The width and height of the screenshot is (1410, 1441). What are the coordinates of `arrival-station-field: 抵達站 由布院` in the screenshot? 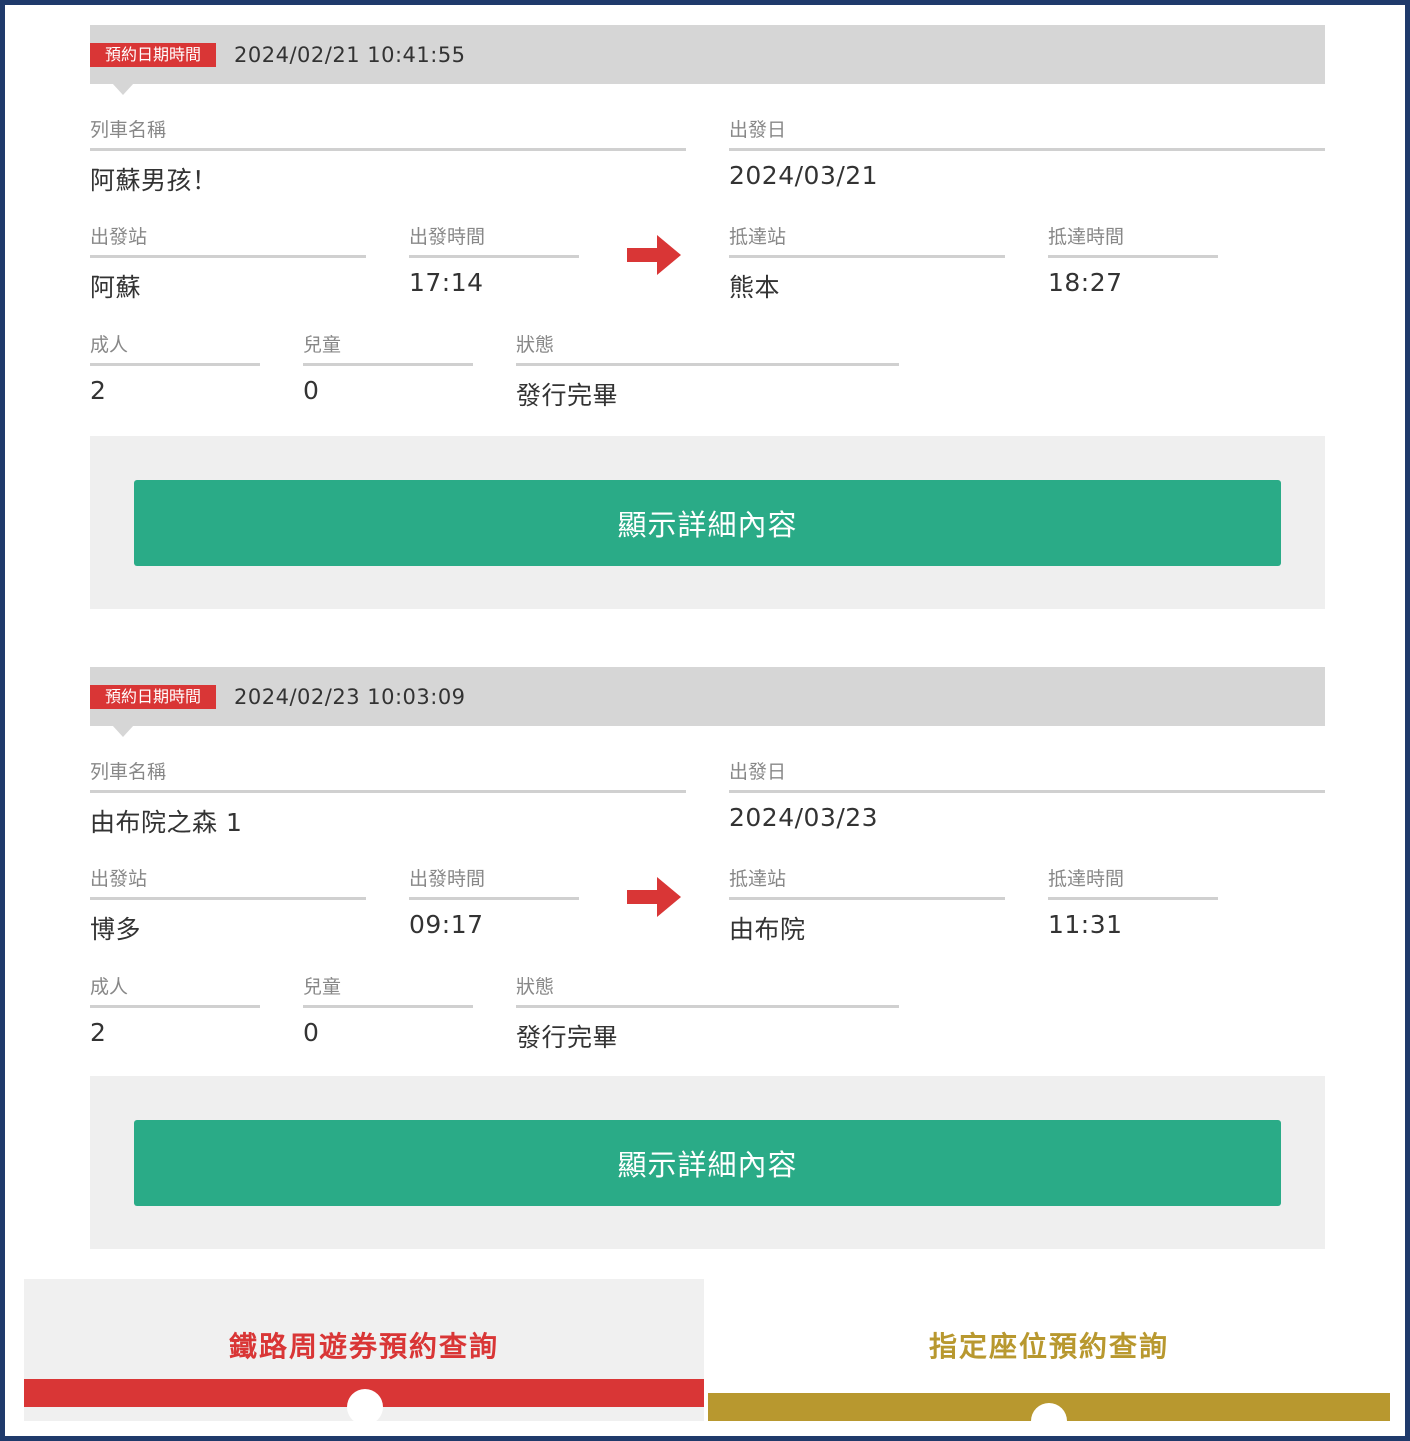 It's located at (867, 905).